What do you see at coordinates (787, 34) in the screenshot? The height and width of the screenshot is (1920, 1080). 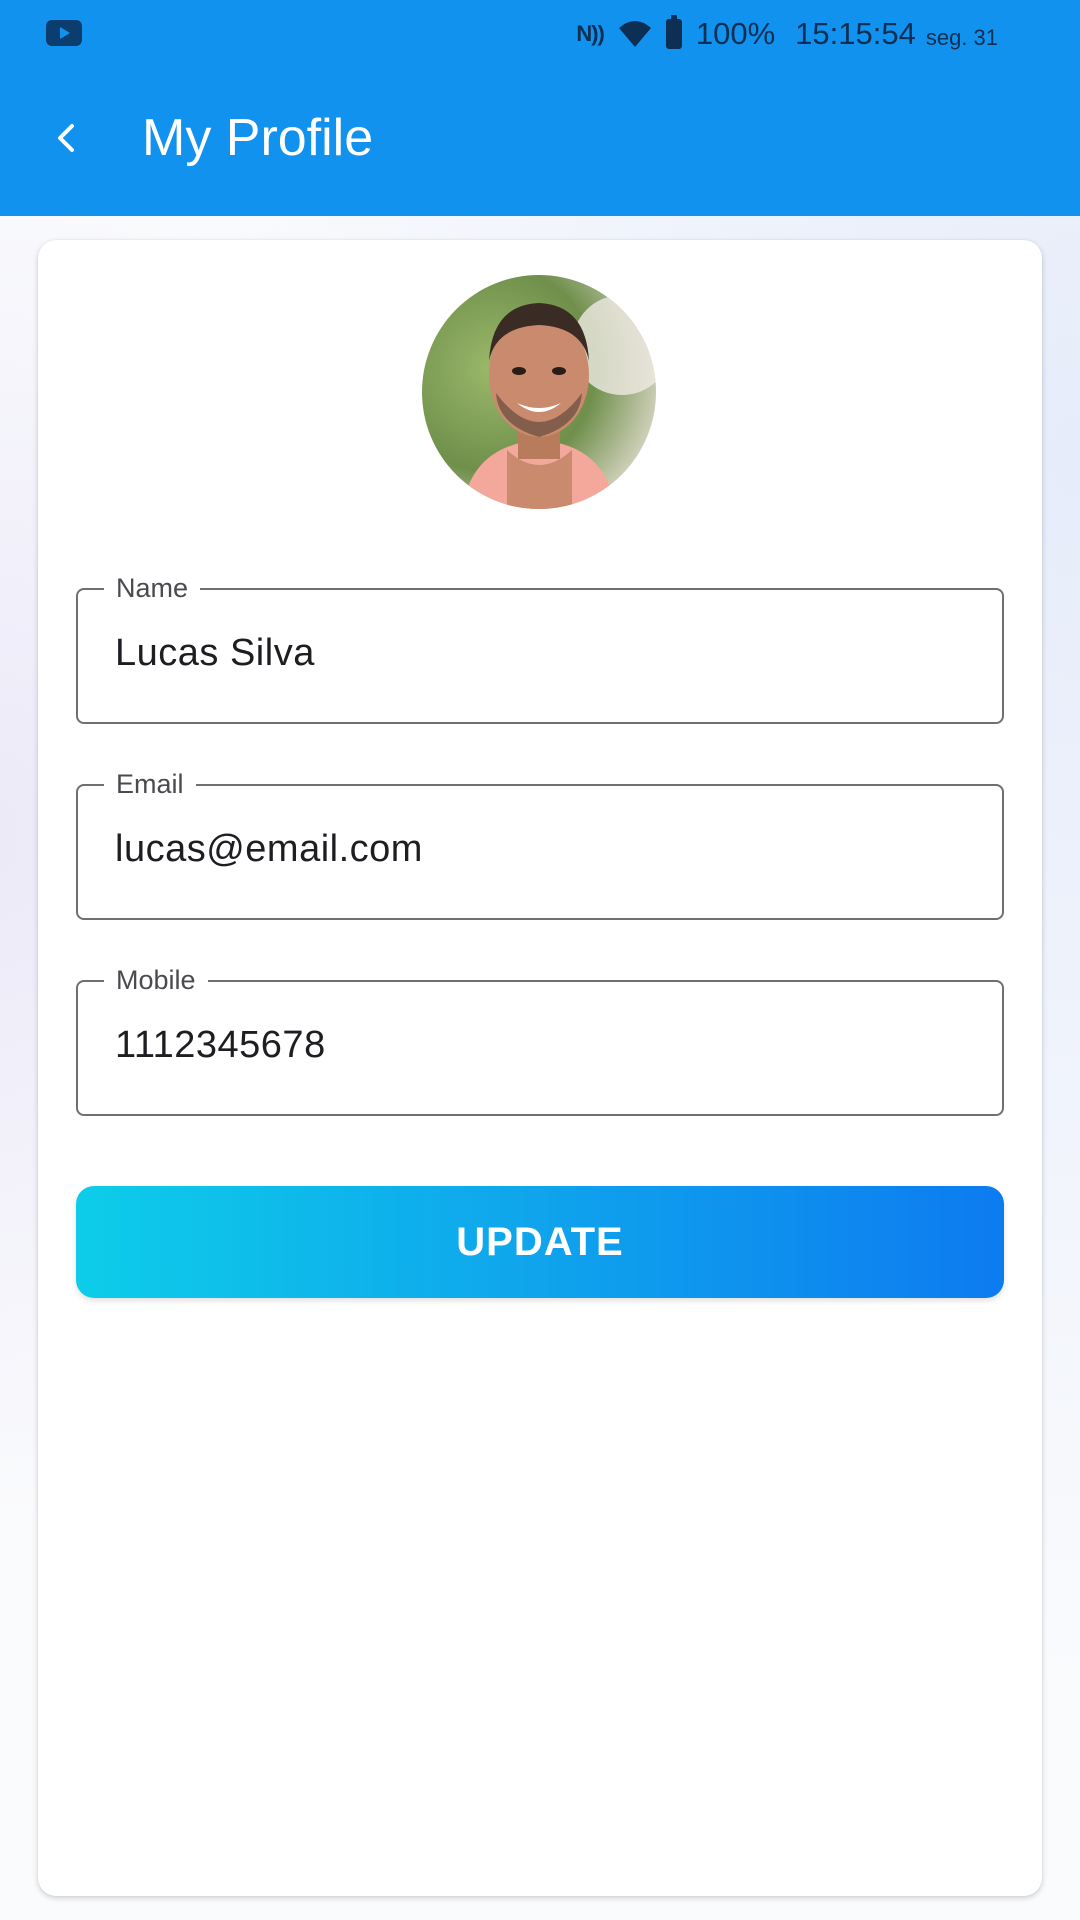 I see `status-indicators: N)) 100% 15:15:54 seg. 31` at bounding box center [787, 34].